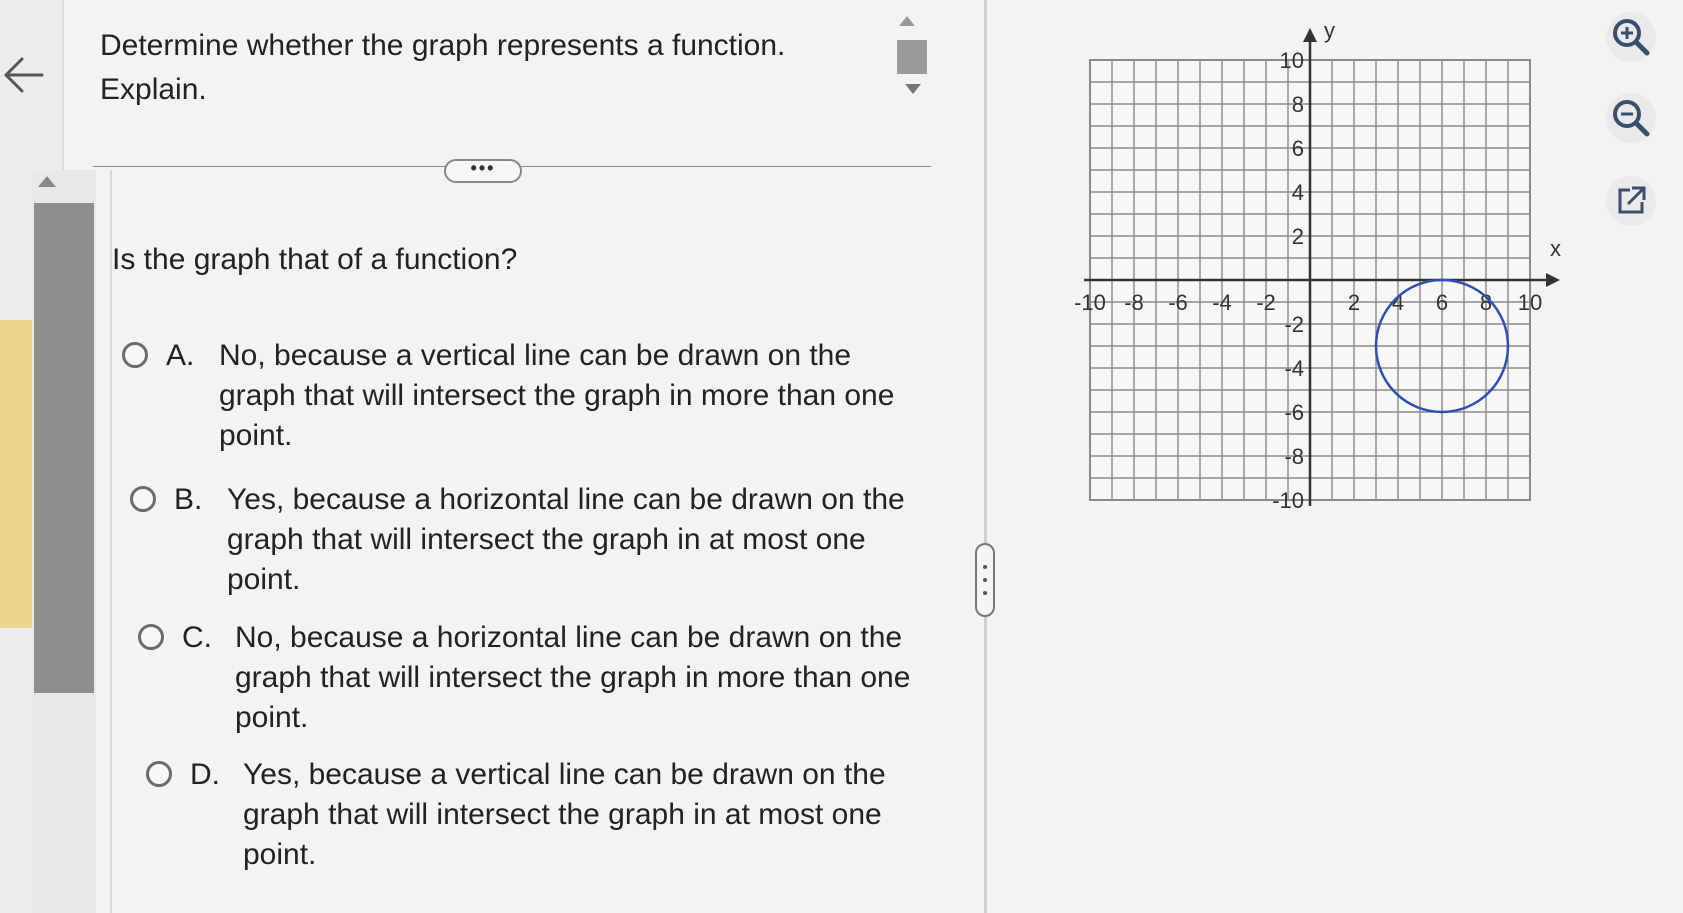 Image resolution: width=1683 pixels, height=913 pixels. Describe the element at coordinates (197, 637) in the screenshot. I see `option-letter: C.` at that location.